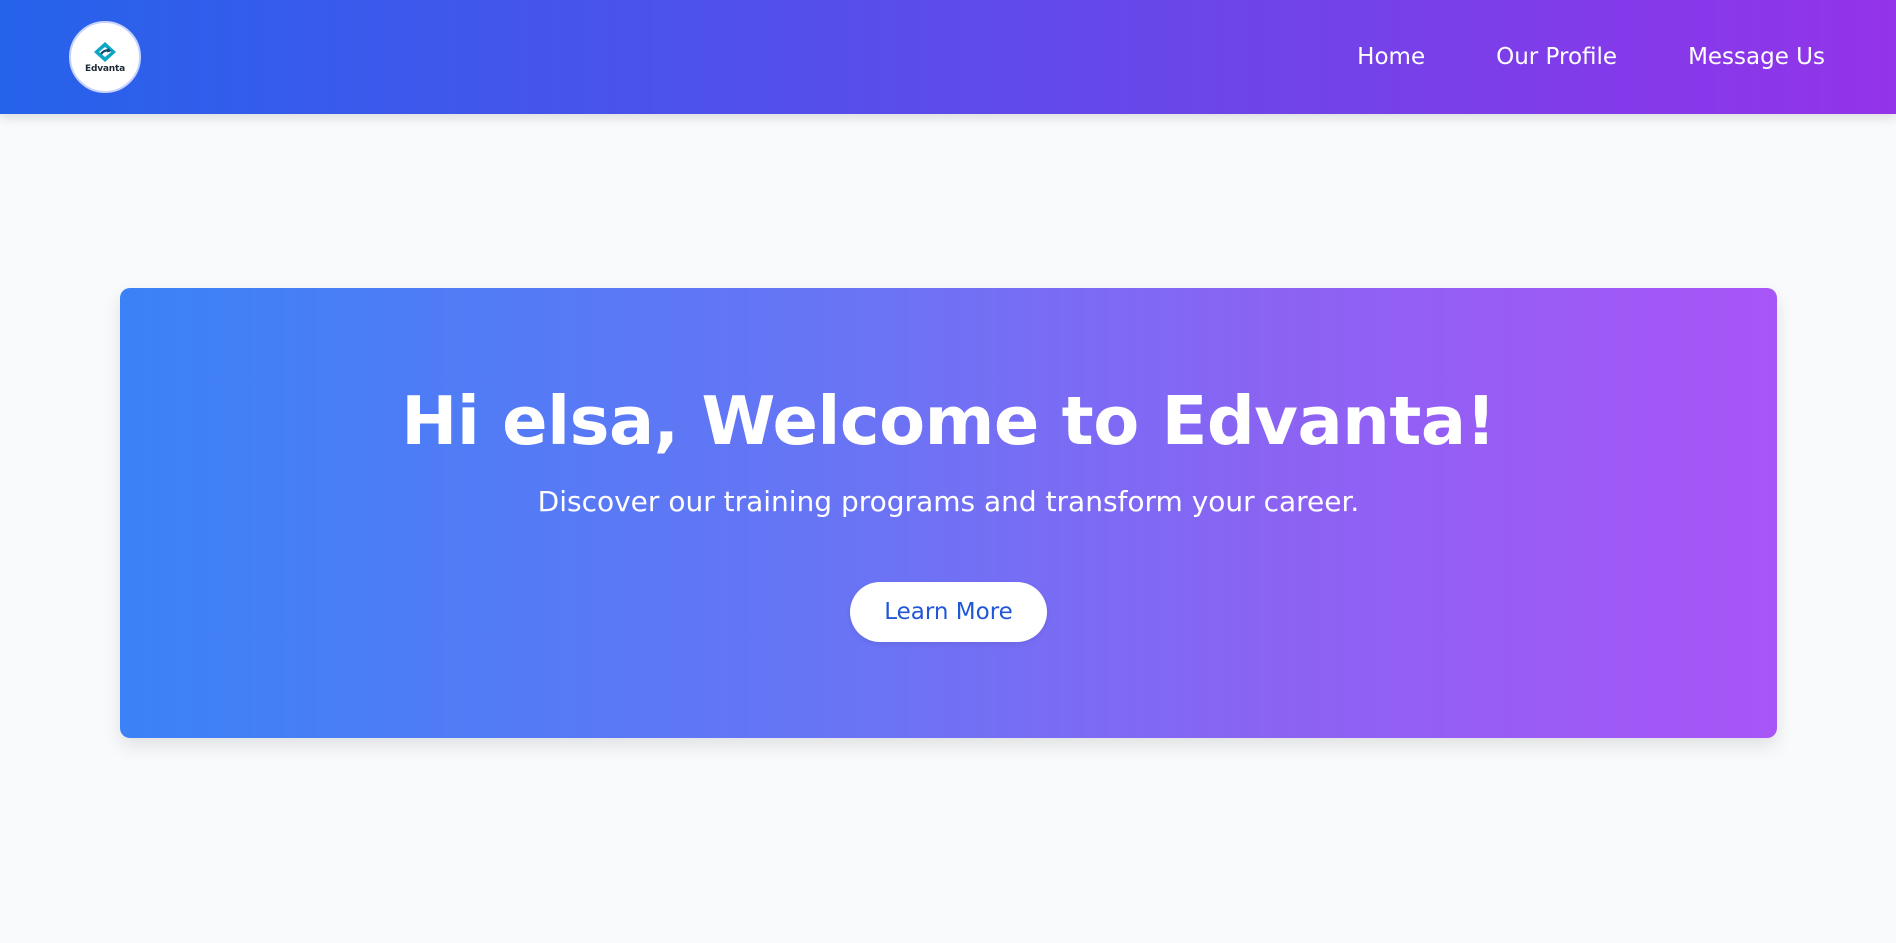 This screenshot has width=1896, height=943. I want to click on top-navbar: Edvanta Home Our Profile Message Us, so click(948, 57).